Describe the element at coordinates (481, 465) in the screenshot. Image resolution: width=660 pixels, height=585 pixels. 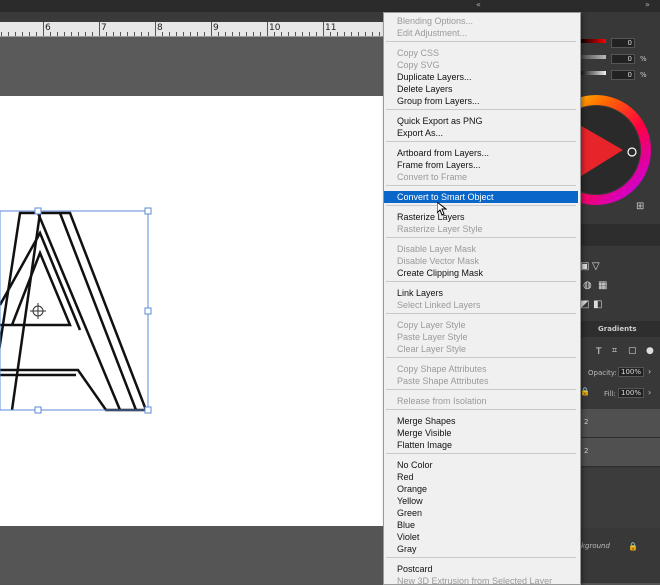
I see `menu-item-no-color: No Color` at that location.